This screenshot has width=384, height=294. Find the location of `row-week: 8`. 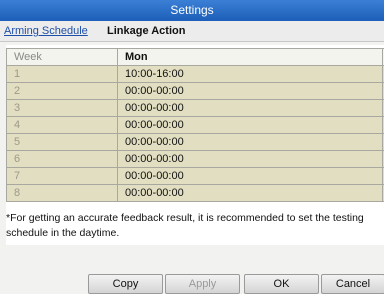

row-week: 8 is located at coordinates (62, 193).